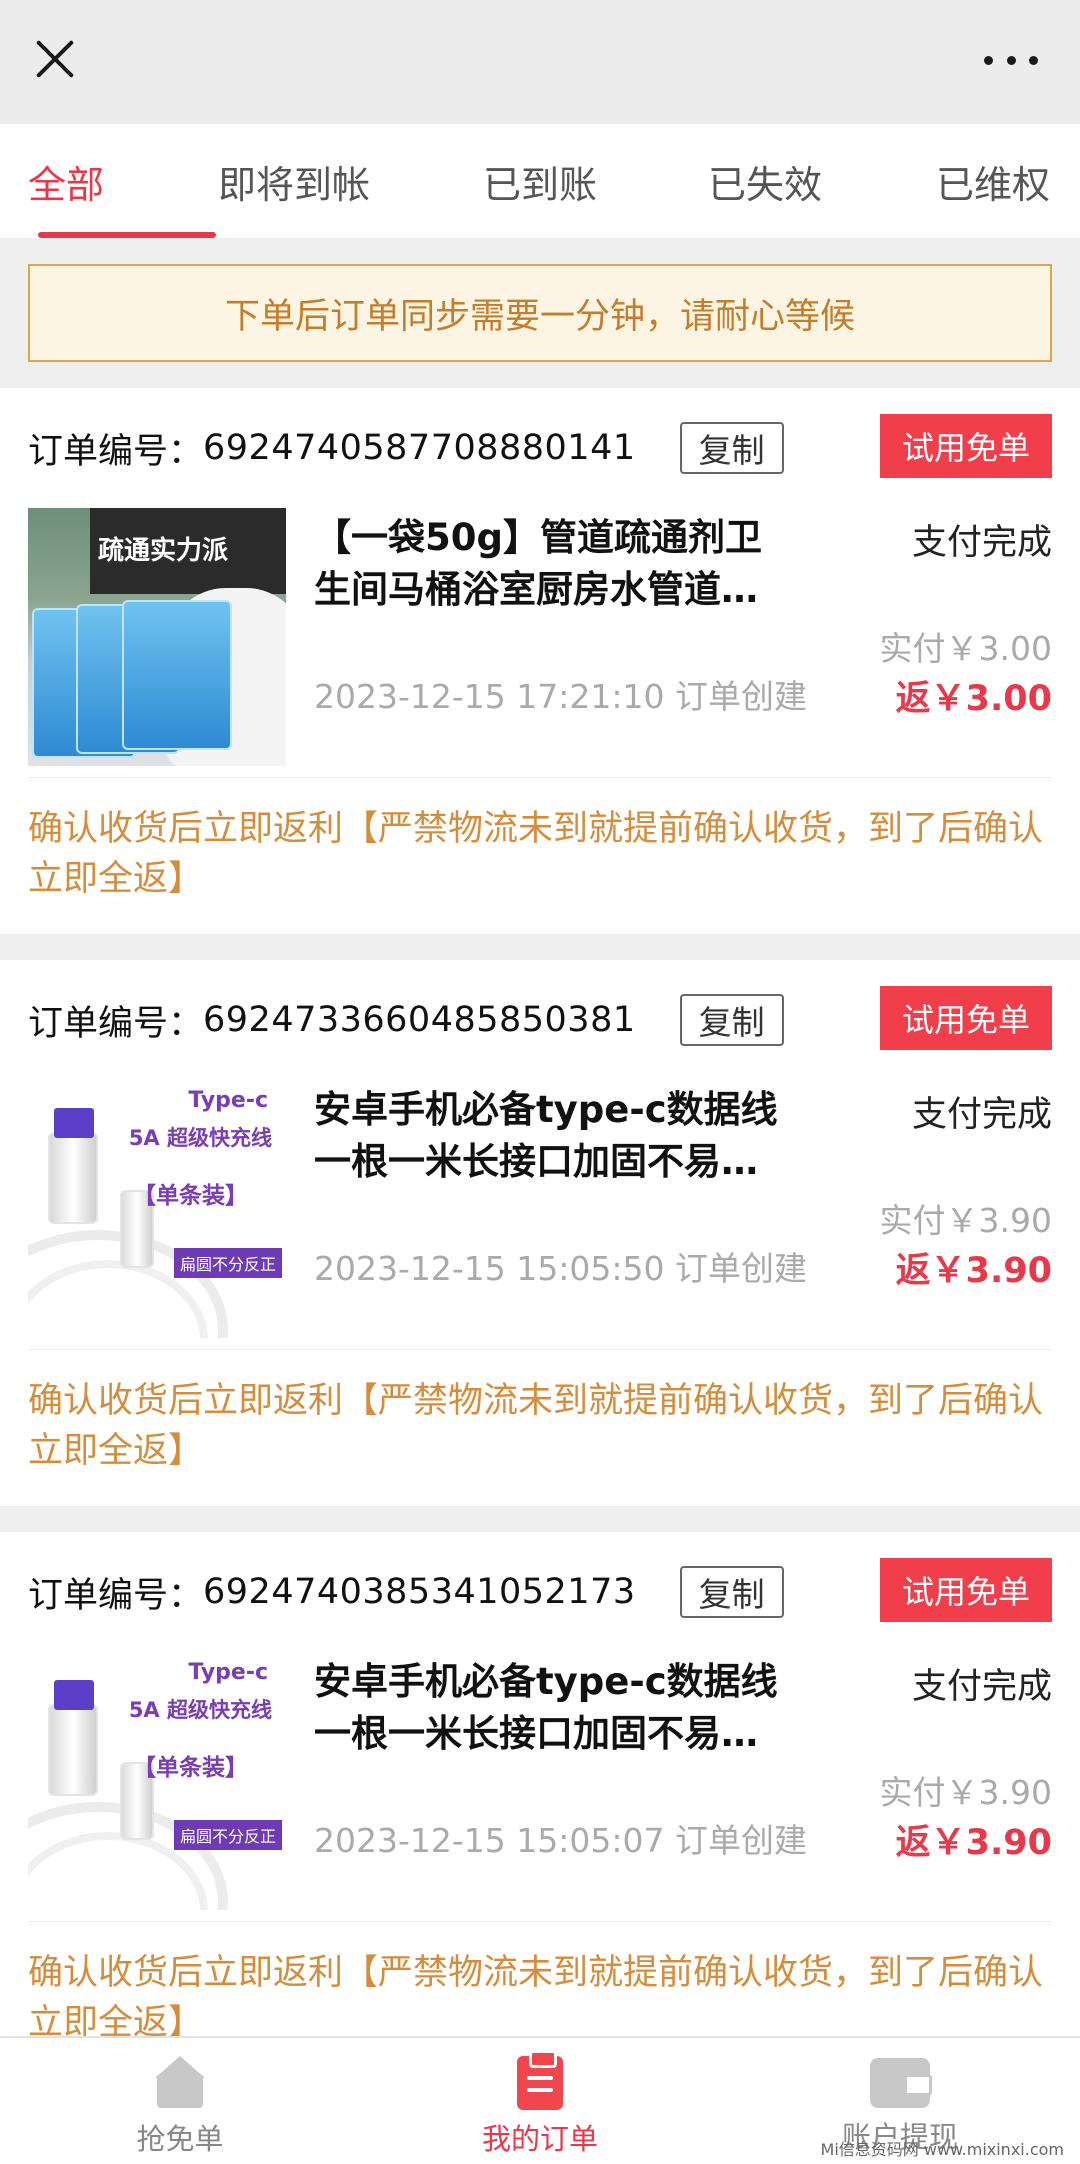 The height and width of the screenshot is (2164, 1080). Describe the element at coordinates (560, 696) in the screenshot. I see `order-created-time: 2023-12-15 17:21:10 订单创建` at that location.